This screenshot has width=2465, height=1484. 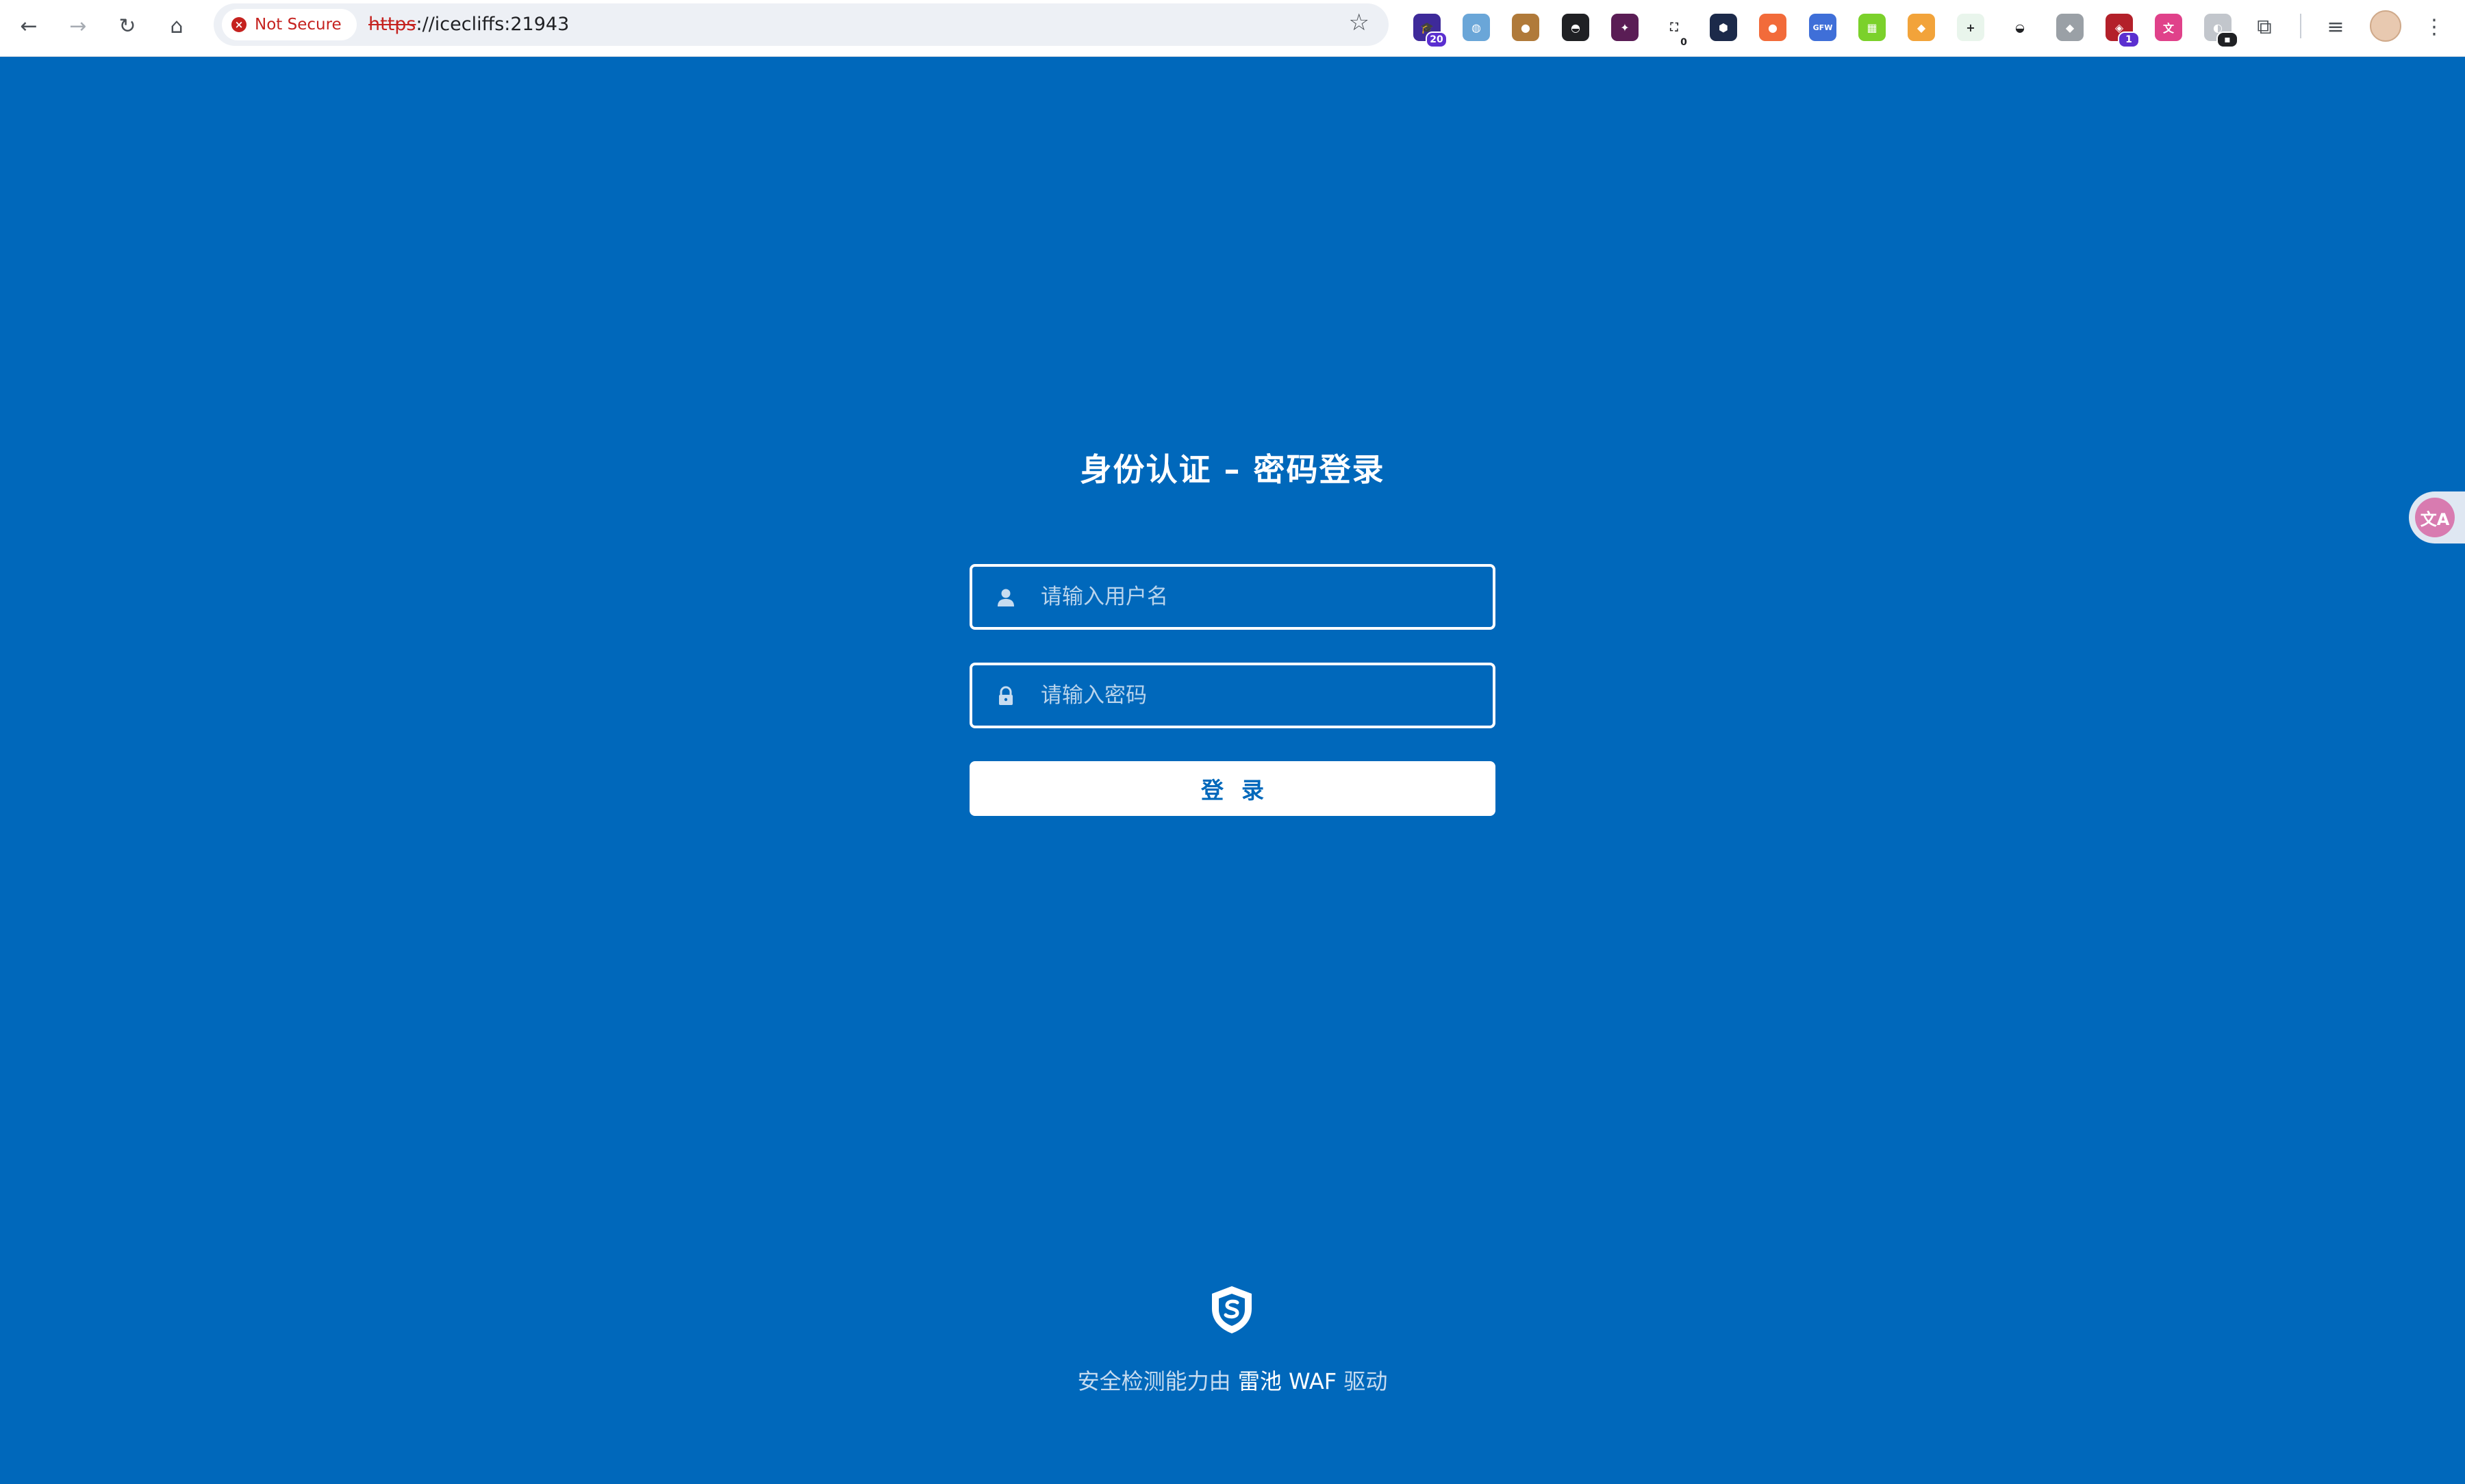 I want to click on not-secure-icon: ×, so click(x=238, y=25).